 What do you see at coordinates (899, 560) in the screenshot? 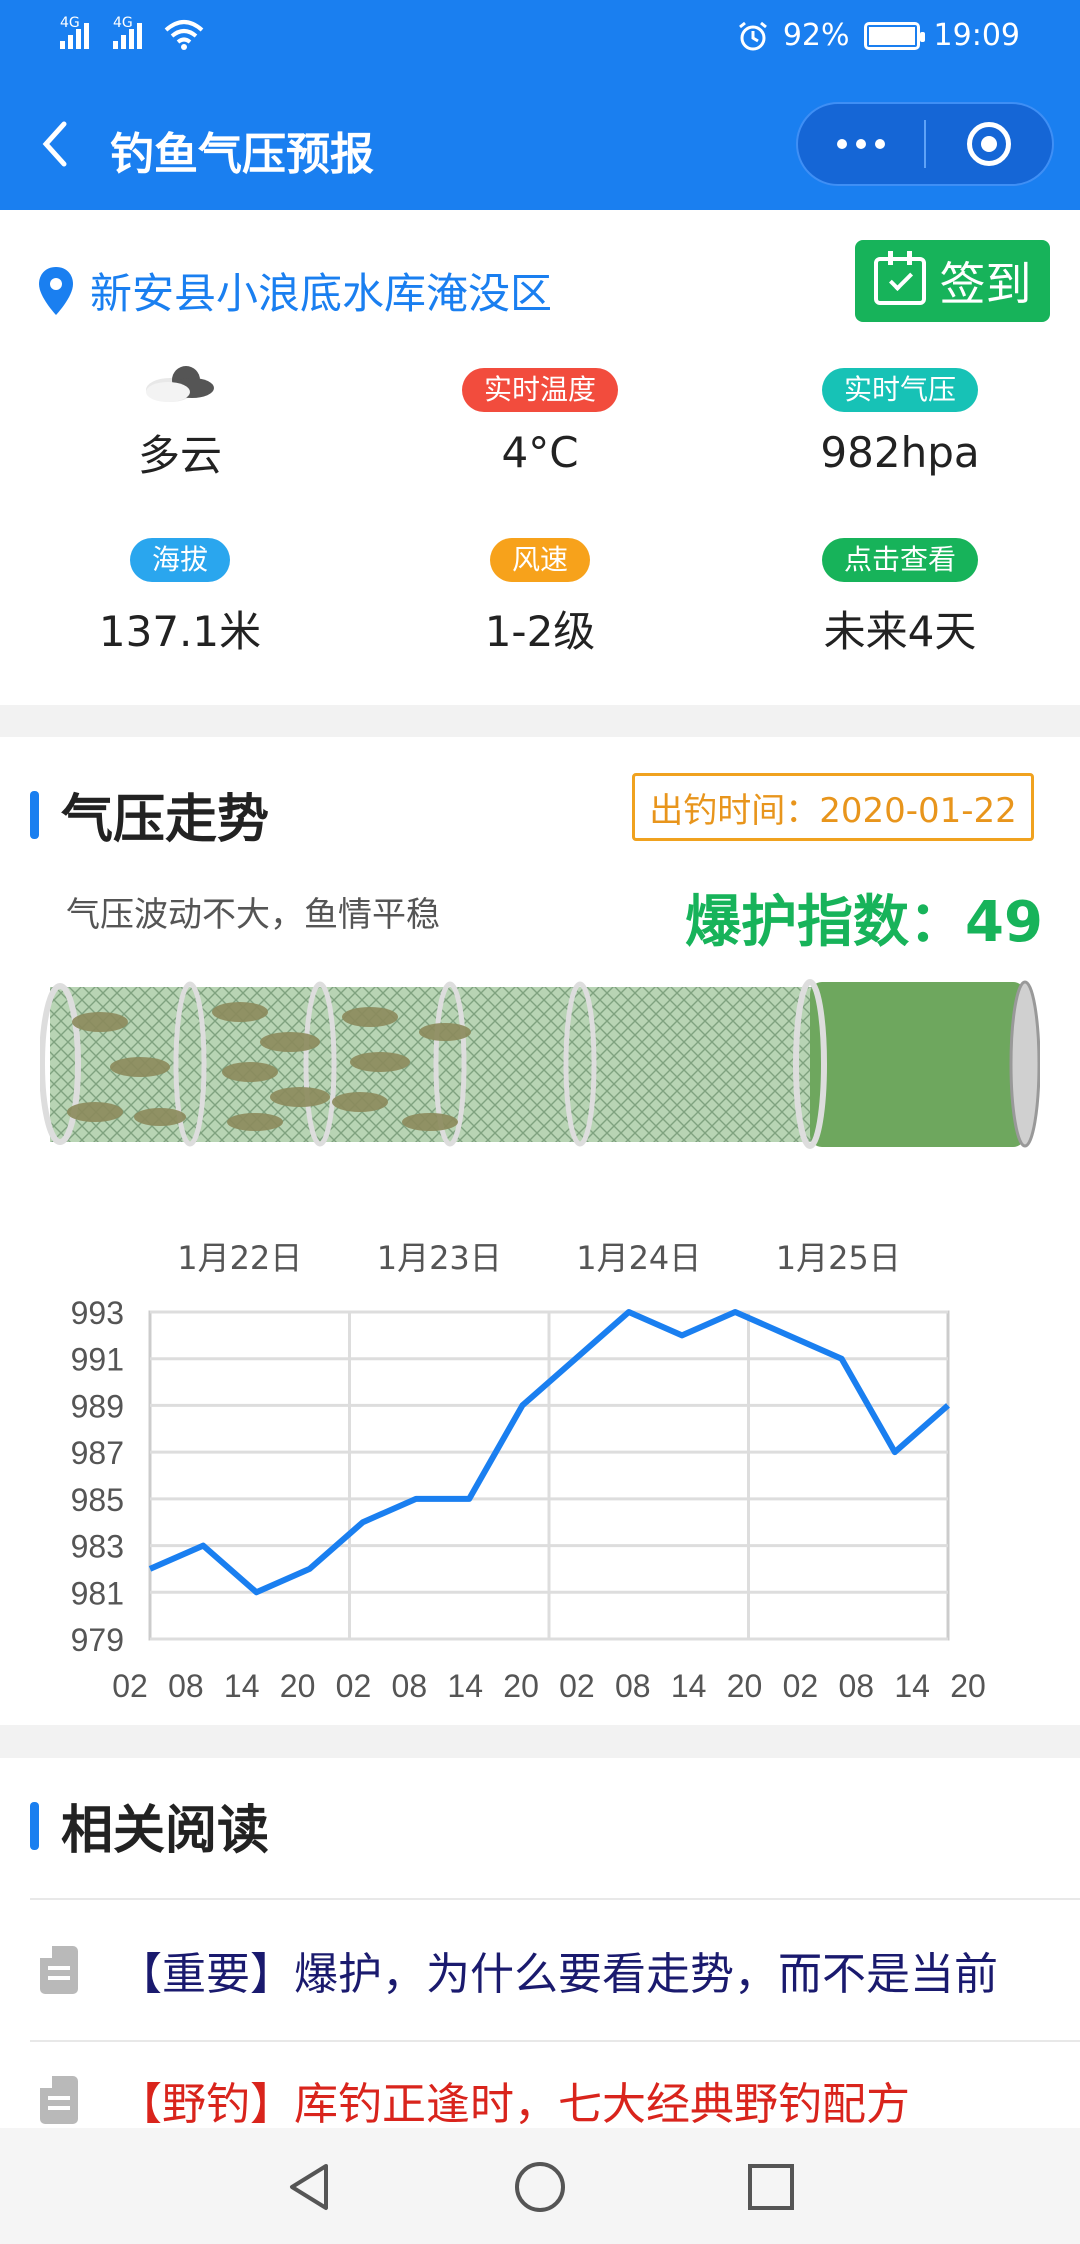
I see `forecast-tag: 点击查看` at bounding box center [899, 560].